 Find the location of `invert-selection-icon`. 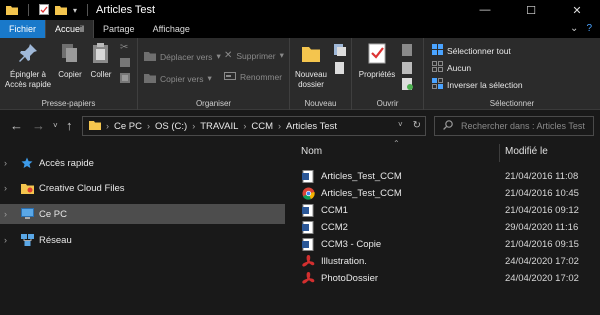

invert-selection-icon is located at coordinates (437, 84).